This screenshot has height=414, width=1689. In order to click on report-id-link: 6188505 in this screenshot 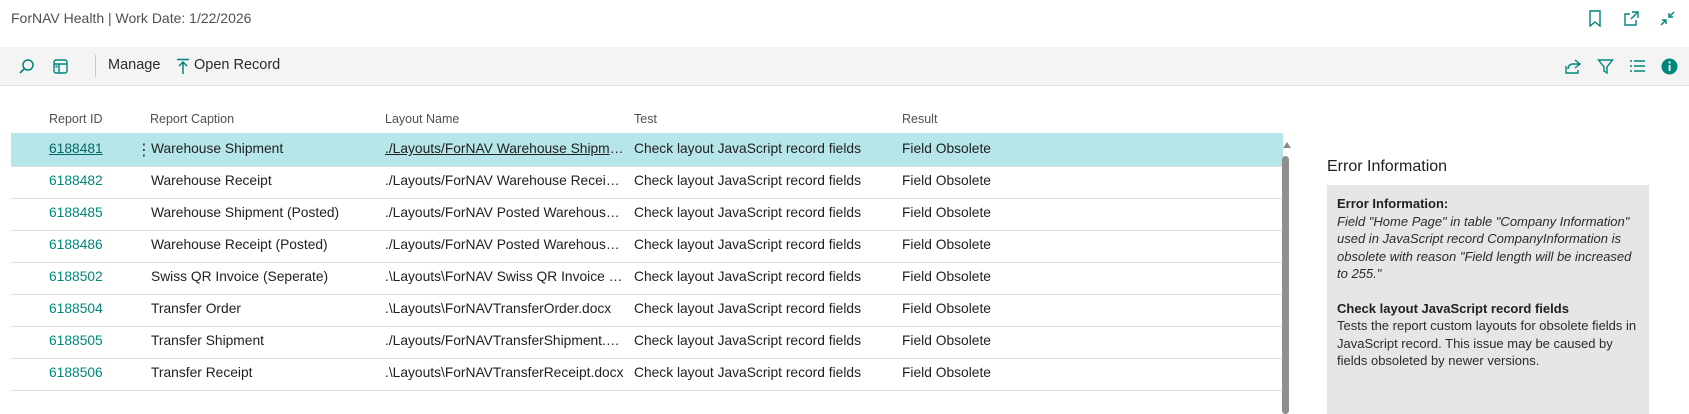, I will do `click(76, 340)`.